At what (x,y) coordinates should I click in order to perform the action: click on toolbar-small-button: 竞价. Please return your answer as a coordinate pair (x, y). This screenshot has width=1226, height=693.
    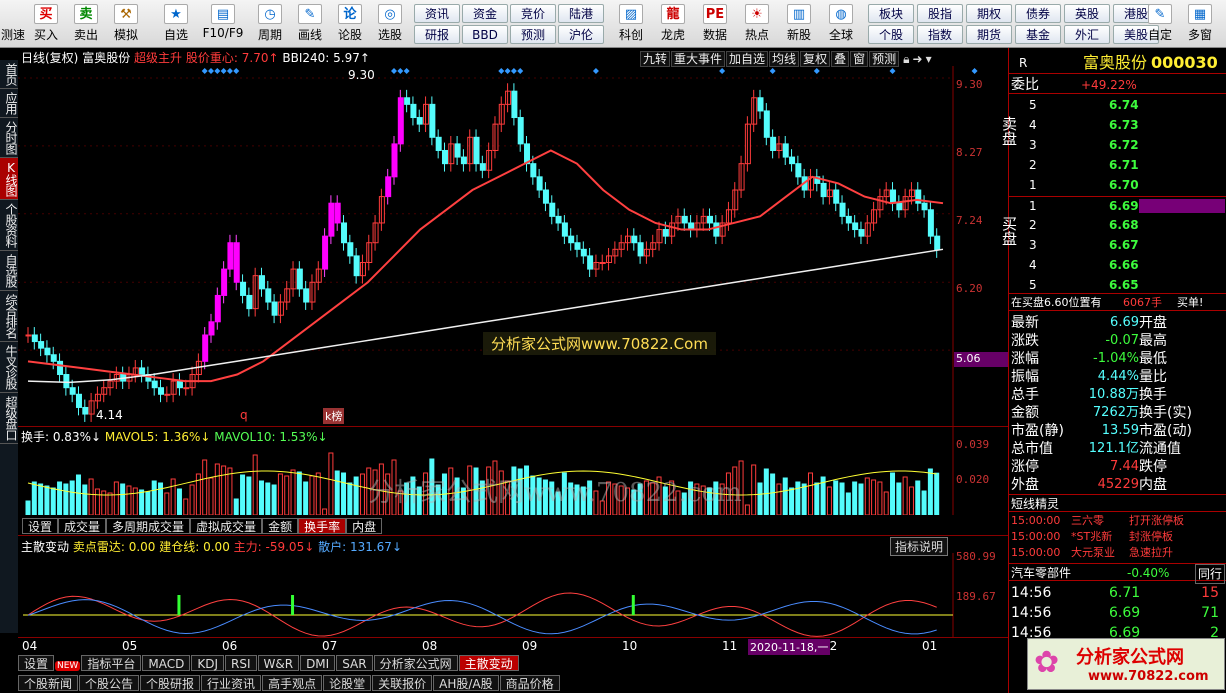
    Looking at the image, I should click on (533, 13).